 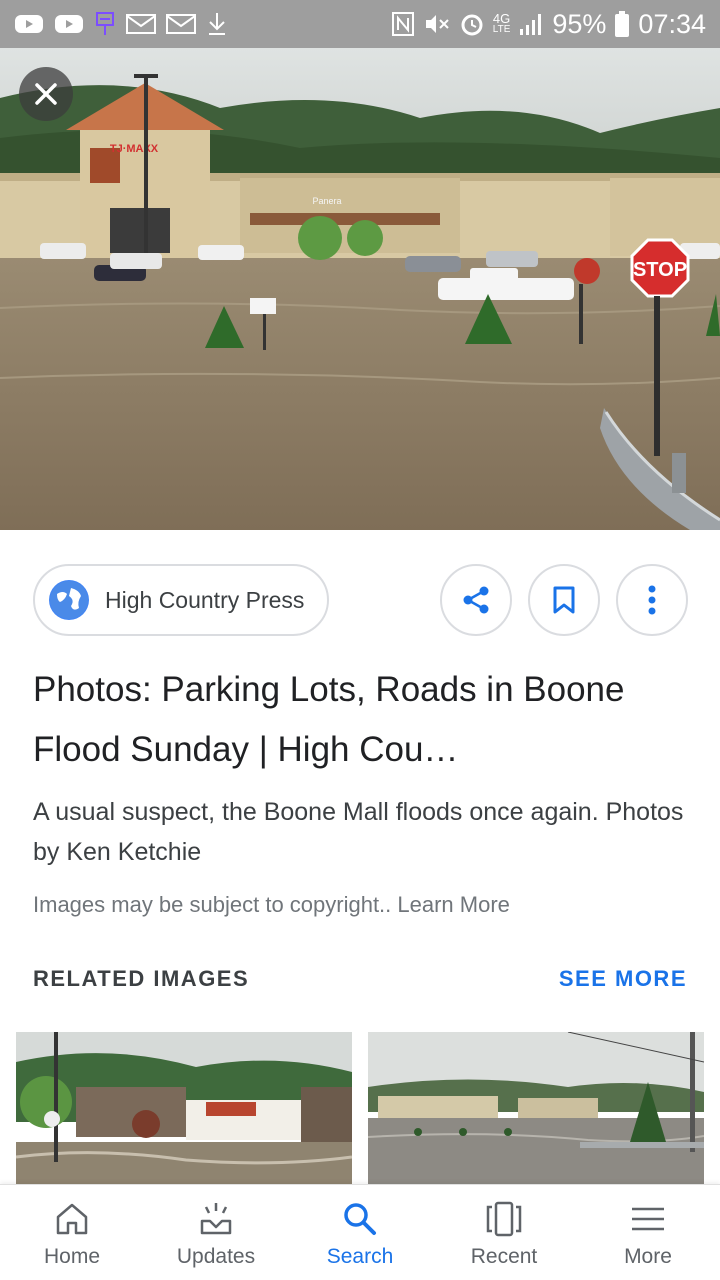 I want to click on source-chip: High Country Press, so click(x=181, y=600).